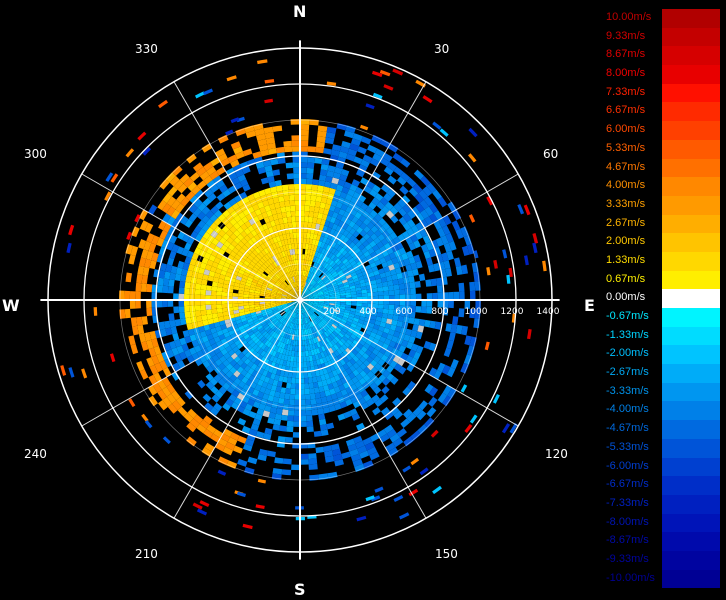  What do you see at coordinates (663, 504) in the screenshot?
I see `colorbar-entry: -7.33m/s` at bounding box center [663, 504].